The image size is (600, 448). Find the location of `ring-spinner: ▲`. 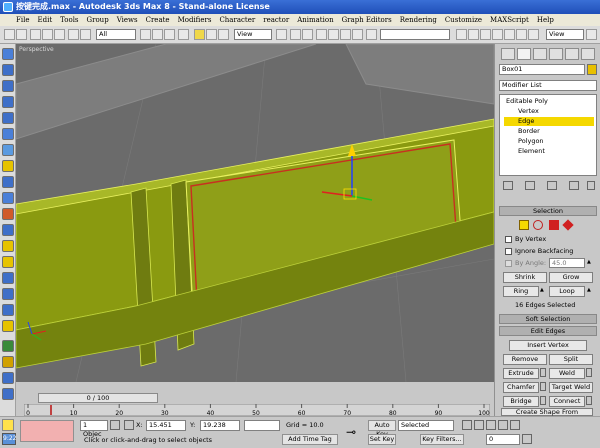

ring-spinner: ▲ is located at coordinates (542, 290).